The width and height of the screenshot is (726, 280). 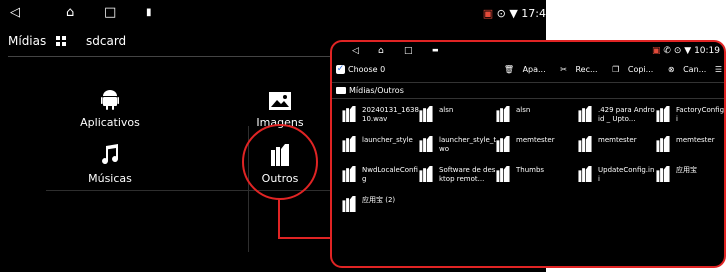 I want to click on file-name: 应用宝, so click(x=686, y=170).